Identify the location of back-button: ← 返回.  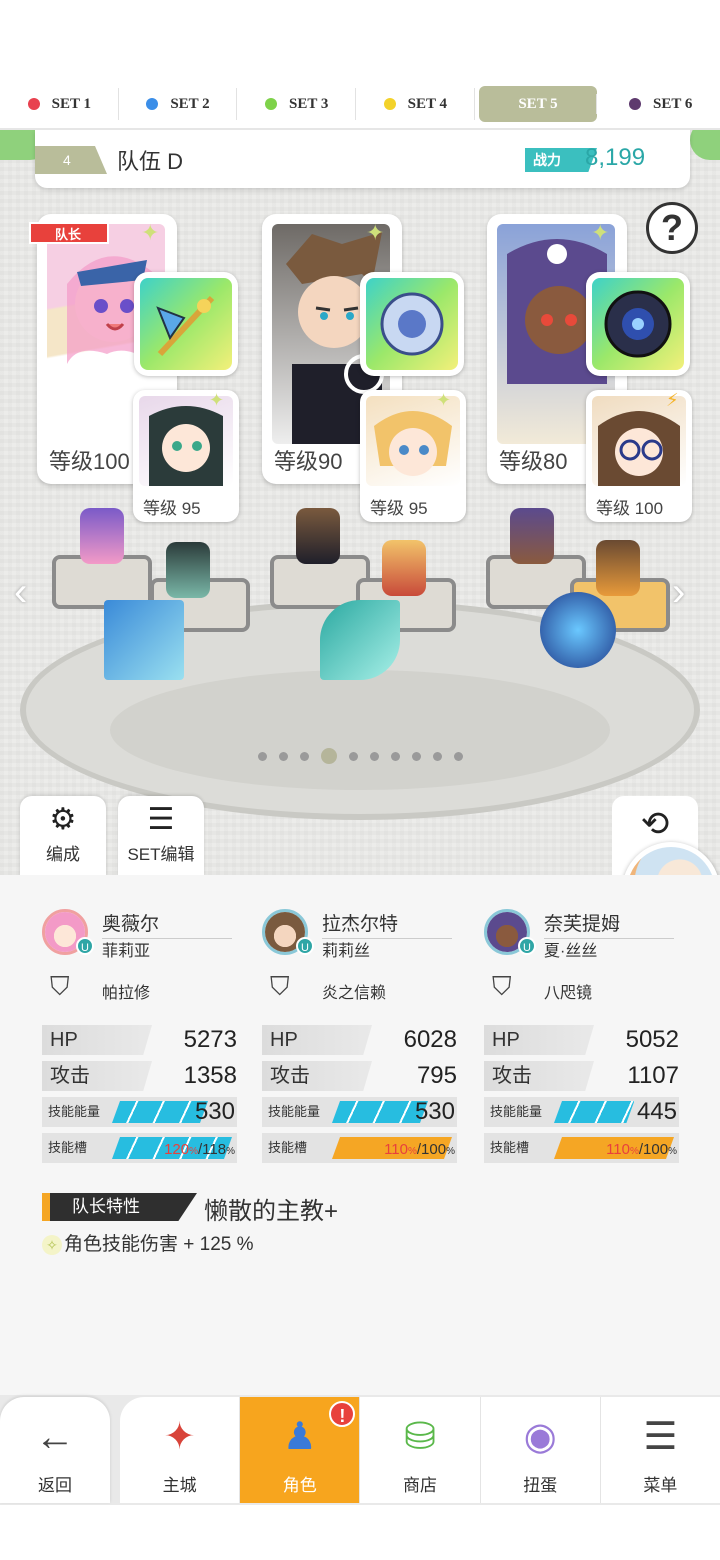
(55, 1450).